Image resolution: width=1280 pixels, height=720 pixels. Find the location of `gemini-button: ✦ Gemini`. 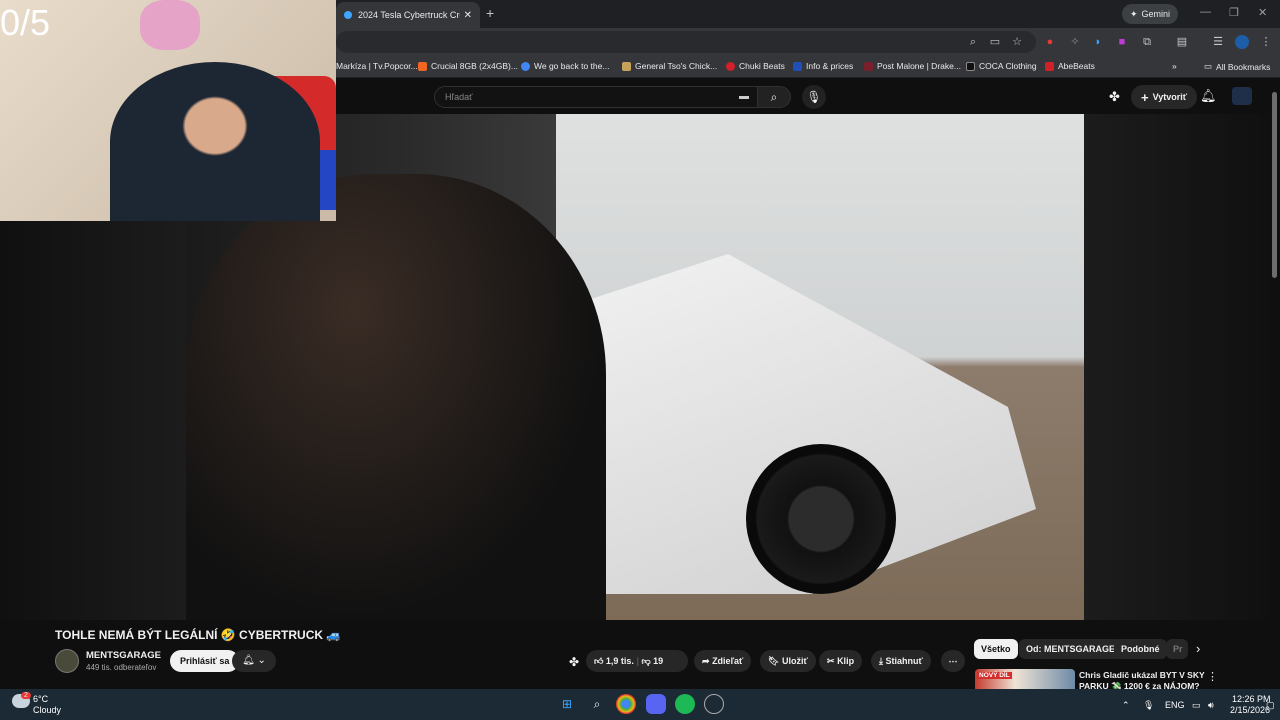

gemini-button: ✦ Gemini is located at coordinates (1150, 14).